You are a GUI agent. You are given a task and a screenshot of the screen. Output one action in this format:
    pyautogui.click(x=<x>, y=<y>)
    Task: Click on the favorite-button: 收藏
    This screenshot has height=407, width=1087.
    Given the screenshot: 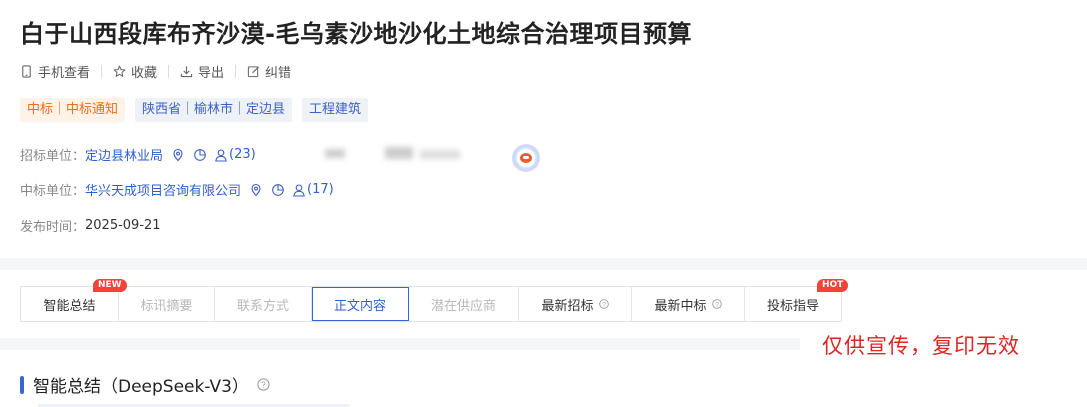 What is the action you would take?
    pyautogui.click(x=135, y=71)
    